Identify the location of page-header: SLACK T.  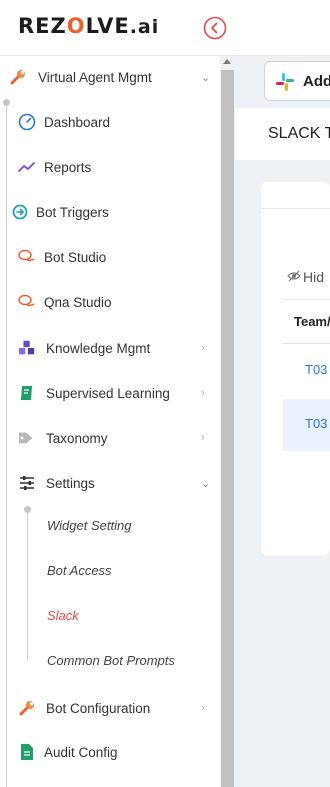
(282, 134).